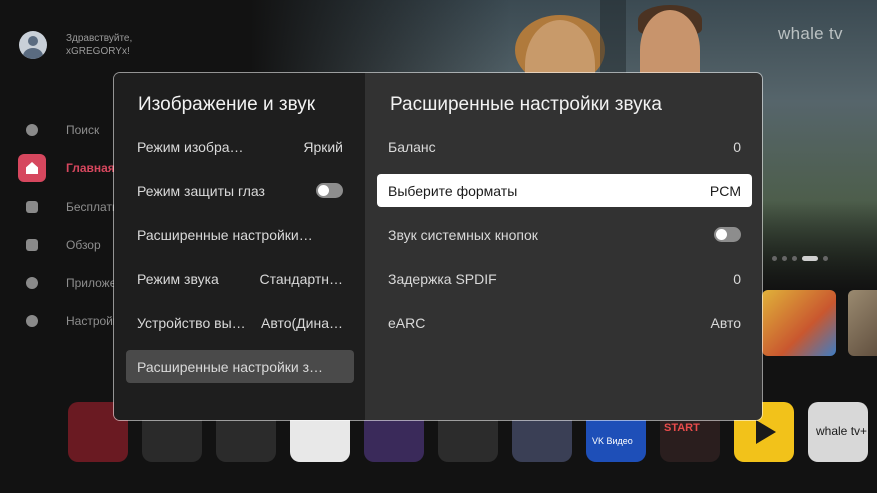 Image resolution: width=877 pixels, height=493 pixels. I want to click on app-tile-label: whale tv+, so click(842, 431).